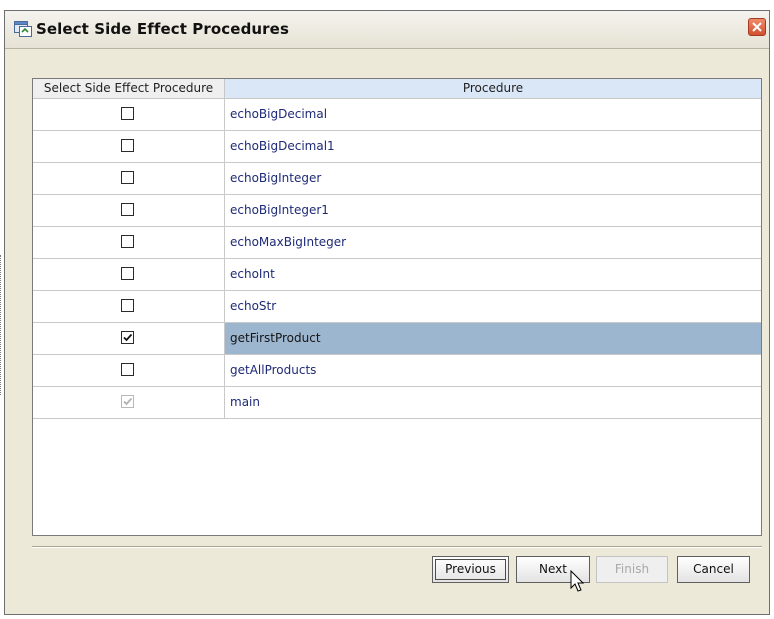 Image resolution: width=774 pixels, height=619 pixels. What do you see at coordinates (493, 146) in the screenshot?
I see `procedure-cell: echoBigDecimal1` at bounding box center [493, 146].